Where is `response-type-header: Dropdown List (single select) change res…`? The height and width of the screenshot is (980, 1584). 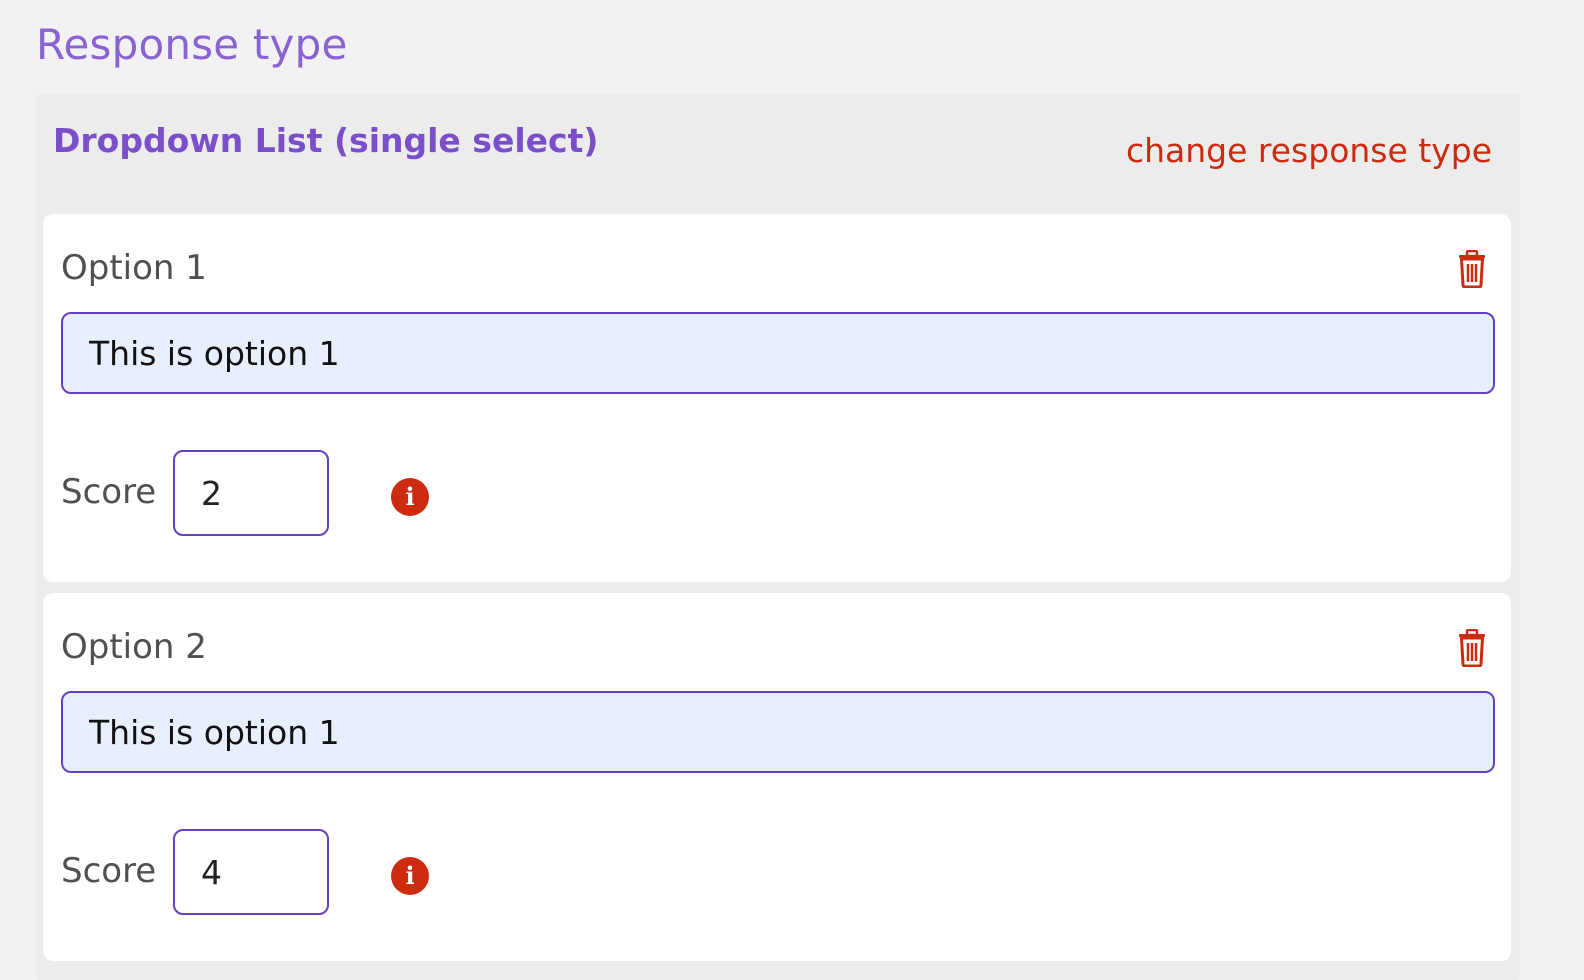 response-type-header: Dropdown List (single select) change res… is located at coordinates (778, 152).